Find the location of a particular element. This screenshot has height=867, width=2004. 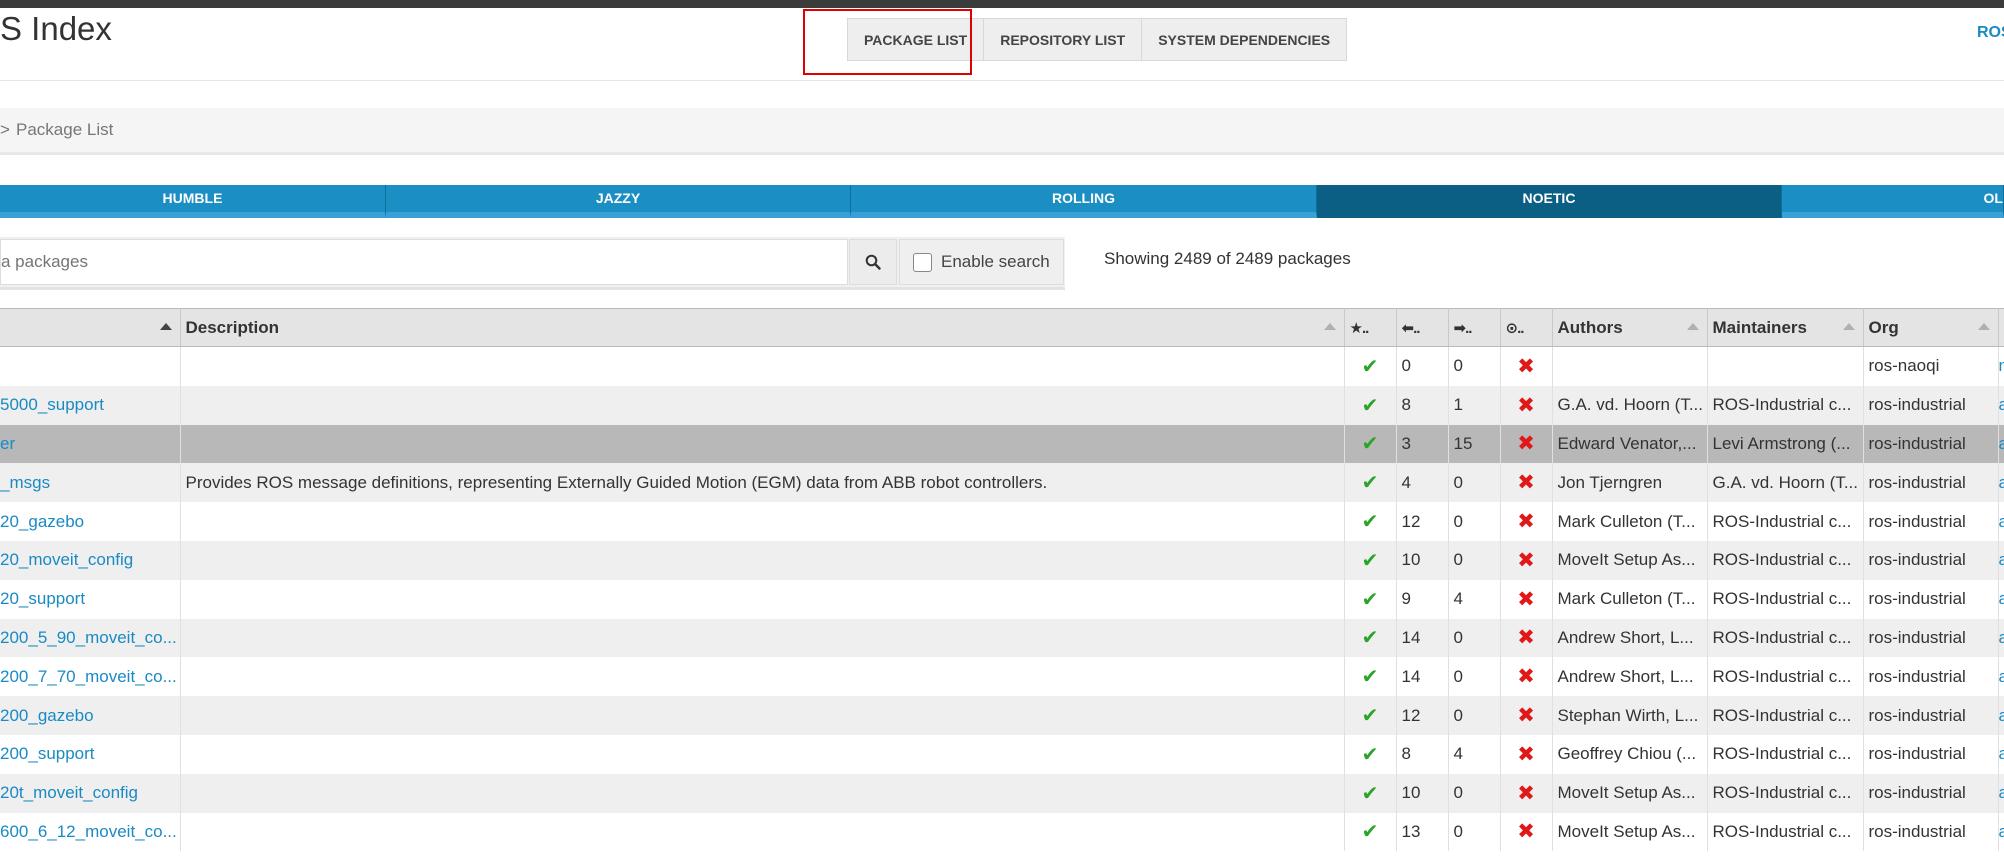

col-issues: ⊙.. is located at coordinates (1526, 327).